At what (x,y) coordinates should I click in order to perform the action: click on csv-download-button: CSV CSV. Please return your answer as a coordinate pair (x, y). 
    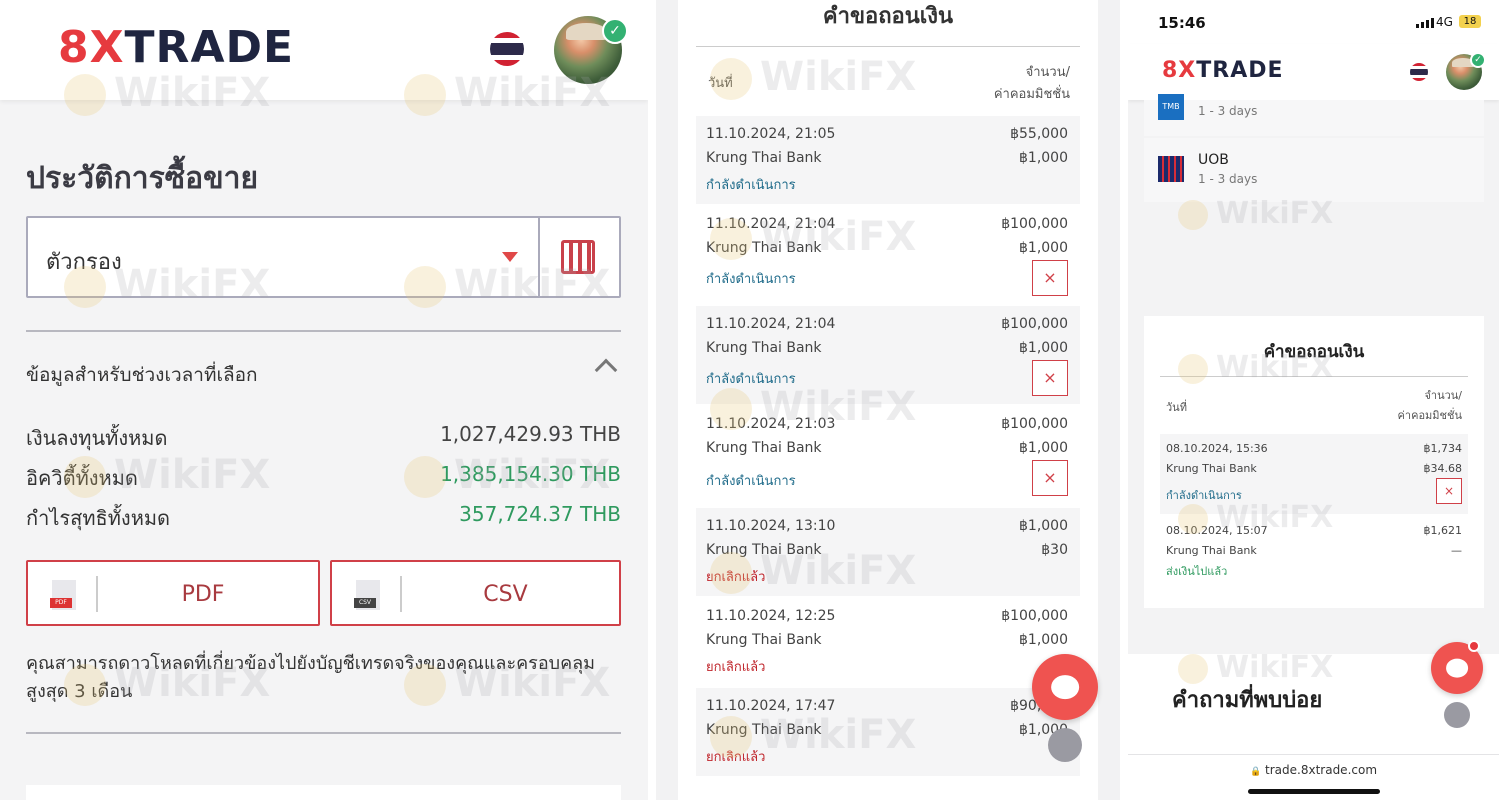
    Looking at the image, I should click on (475, 593).